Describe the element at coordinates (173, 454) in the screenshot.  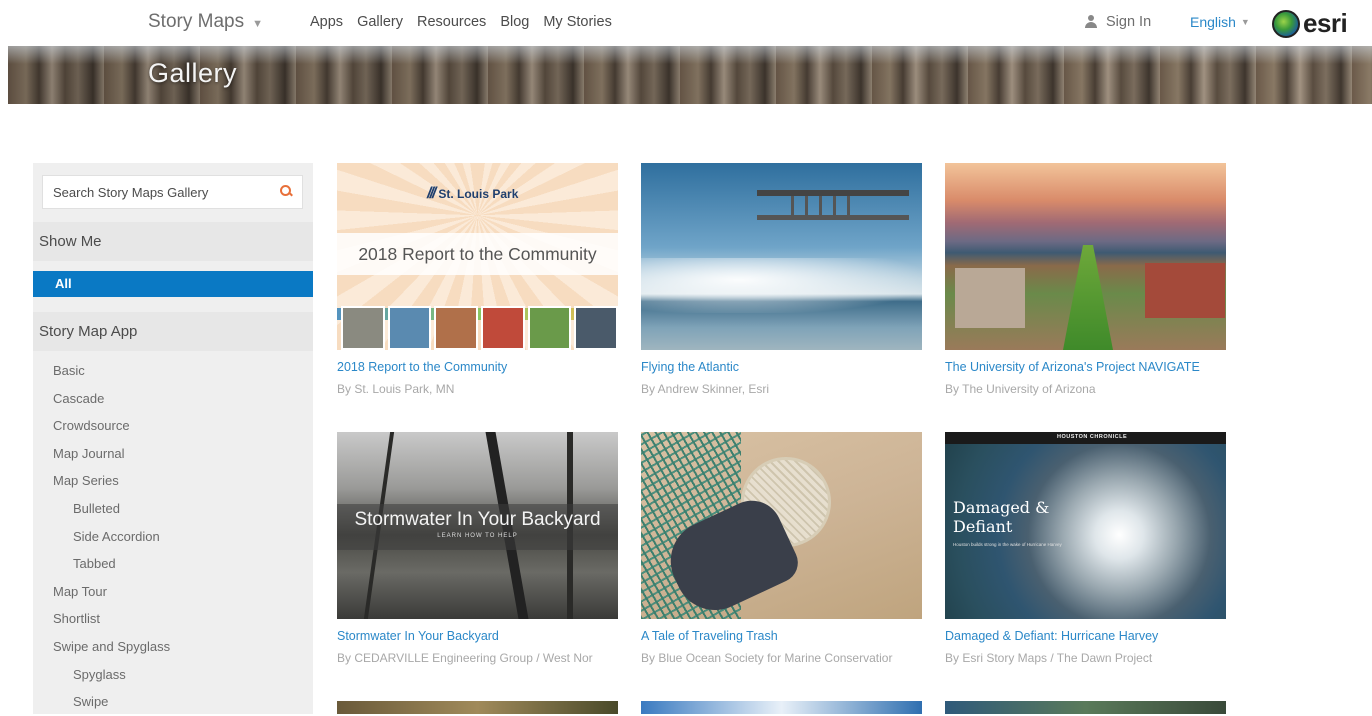
I see `filter-map-journal: Map Journal` at that location.